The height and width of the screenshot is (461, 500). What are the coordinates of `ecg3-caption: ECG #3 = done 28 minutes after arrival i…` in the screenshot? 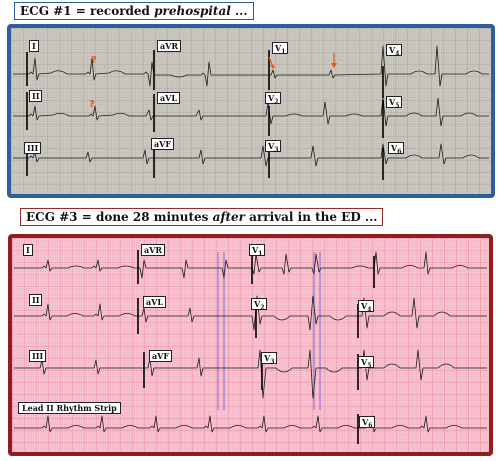 It's located at (202, 217).